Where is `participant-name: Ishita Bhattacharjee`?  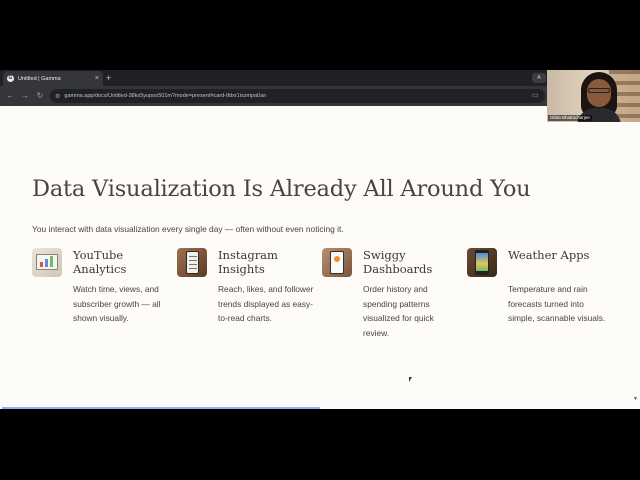 participant-name: Ishita Bhattacharjee is located at coordinates (570, 118).